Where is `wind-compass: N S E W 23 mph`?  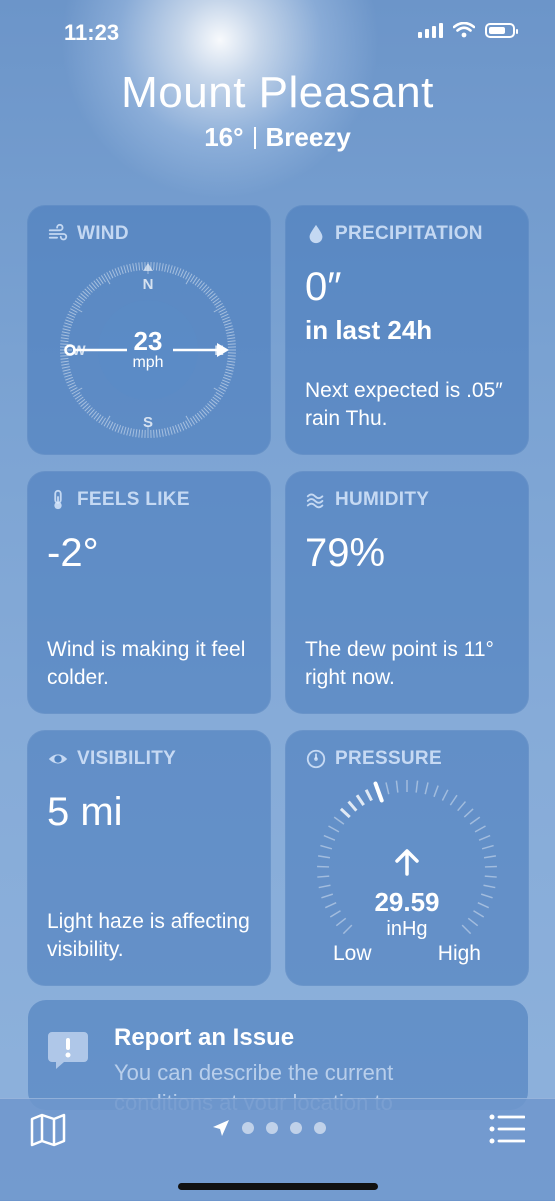
wind-compass: N S E W 23 mph is located at coordinates (148, 350).